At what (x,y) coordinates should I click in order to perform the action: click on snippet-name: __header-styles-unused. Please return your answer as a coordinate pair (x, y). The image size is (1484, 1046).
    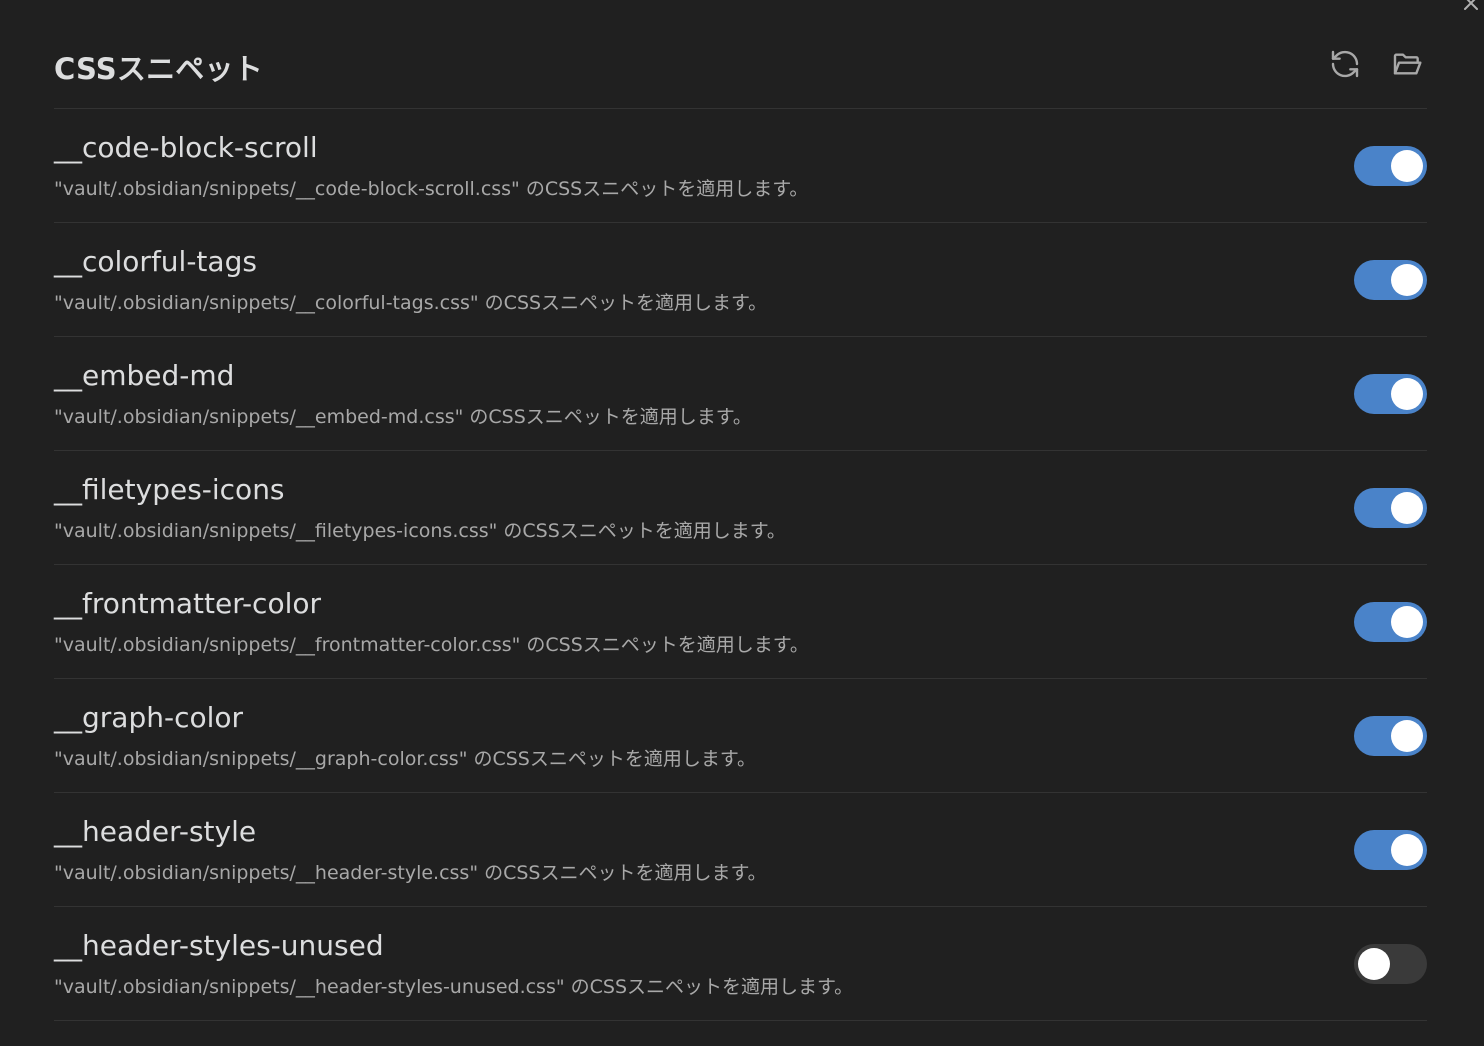
    Looking at the image, I should click on (219, 945).